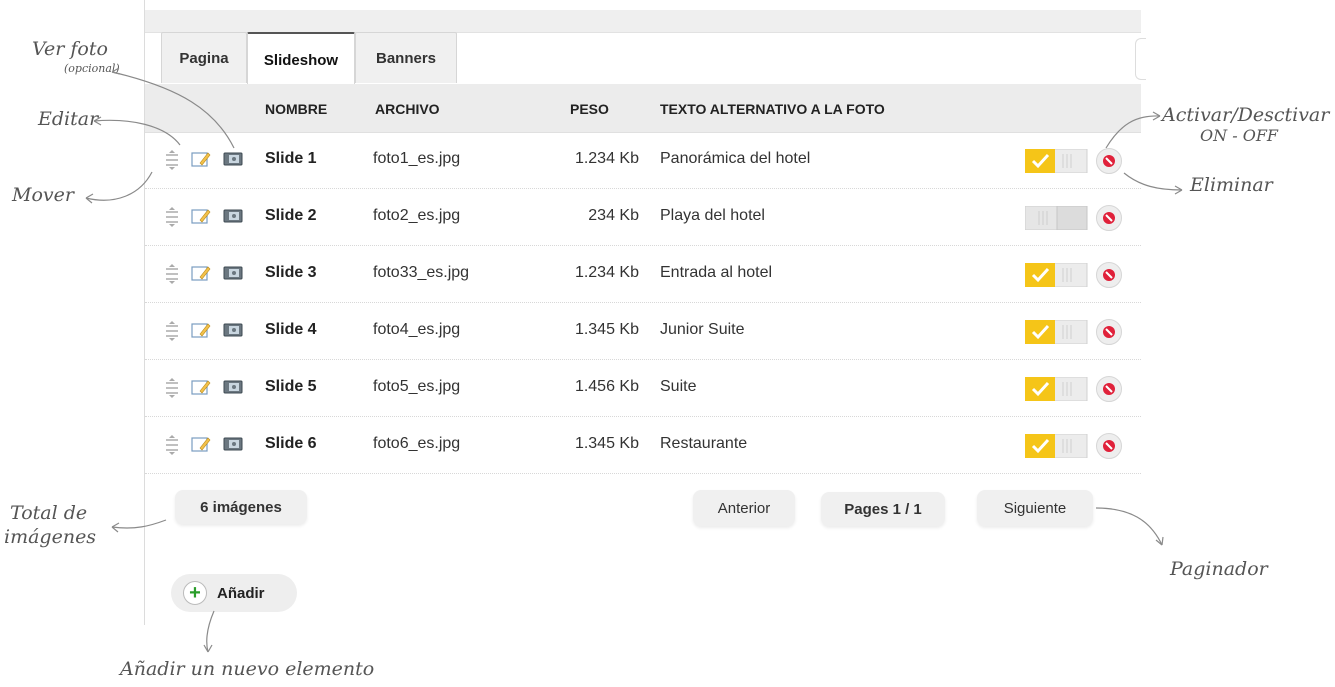  What do you see at coordinates (606, 386) in the screenshot?
I see `slide-size: 1.456 Kb` at bounding box center [606, 386].